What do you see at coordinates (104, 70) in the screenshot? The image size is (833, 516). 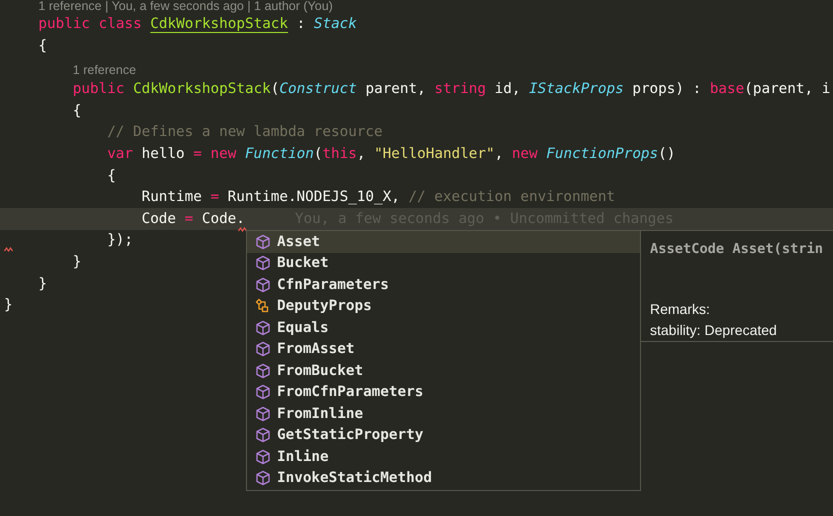 I see `codelens-text: 1 reference` at bounding box center [104, 70].